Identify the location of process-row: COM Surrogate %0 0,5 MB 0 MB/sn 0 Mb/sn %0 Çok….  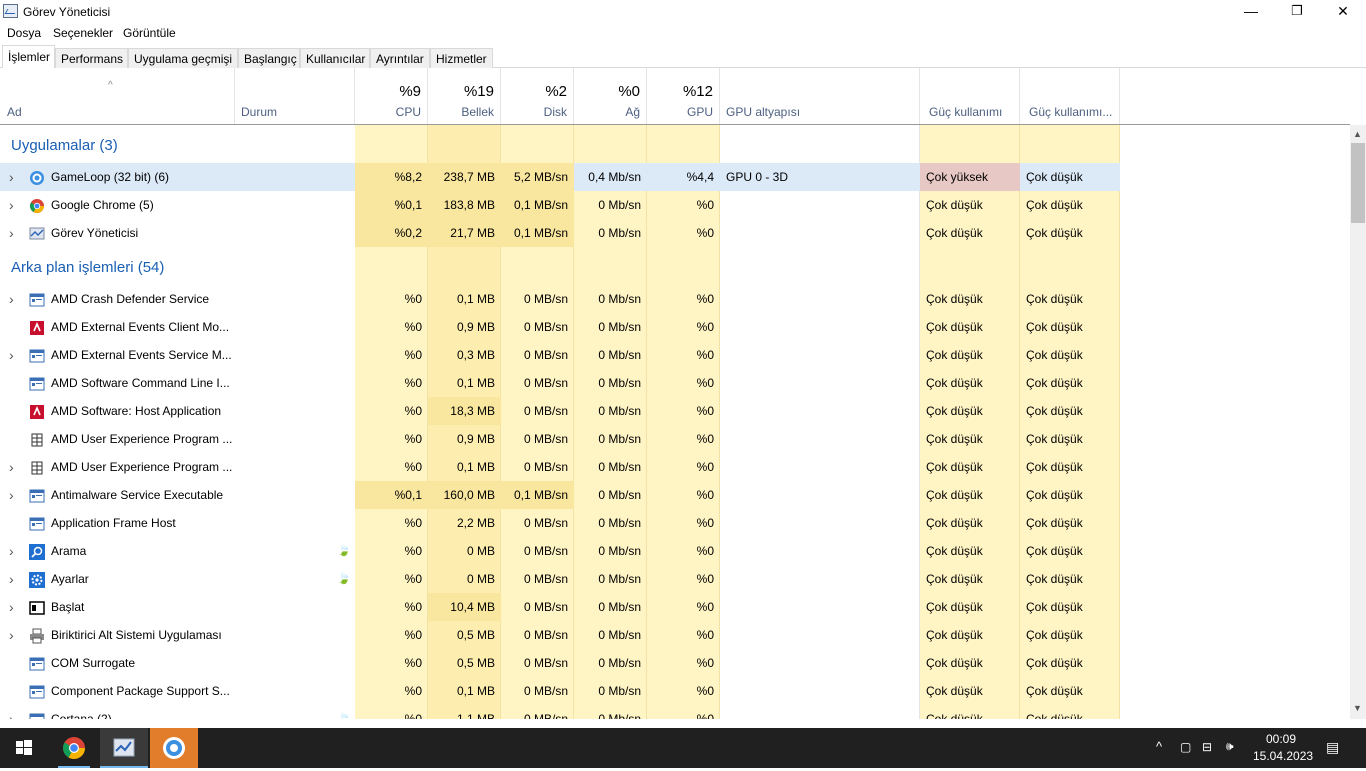
(675, 663).